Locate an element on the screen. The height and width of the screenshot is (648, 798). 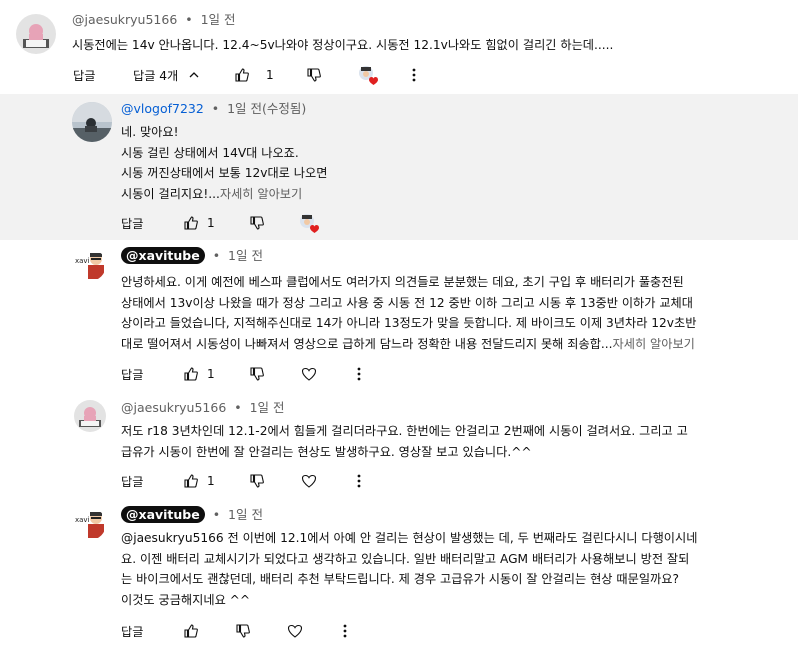
chevron-up-icon is located at coordinates (194, 75).